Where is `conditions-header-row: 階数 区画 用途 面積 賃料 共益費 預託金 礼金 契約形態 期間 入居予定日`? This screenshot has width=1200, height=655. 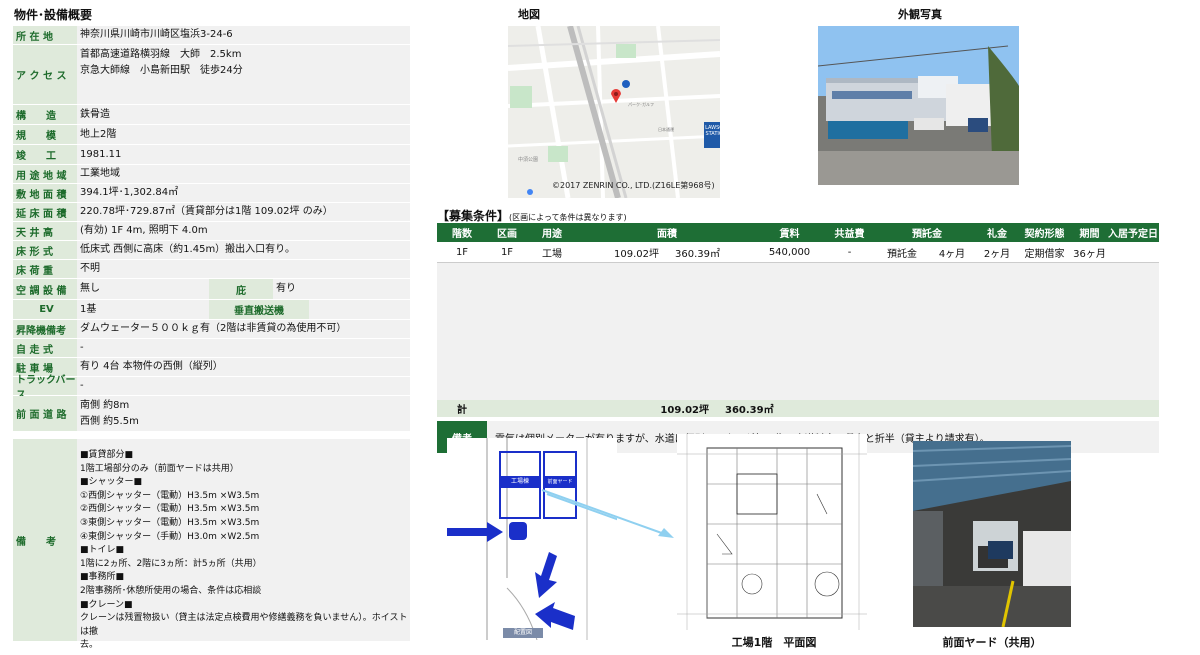 conditions-header-row: 階数 区画 用途 面積 賃料 共益費 預託金 礼金 契約形態 期間 入居予定日 is located at coordinates (798, 232).